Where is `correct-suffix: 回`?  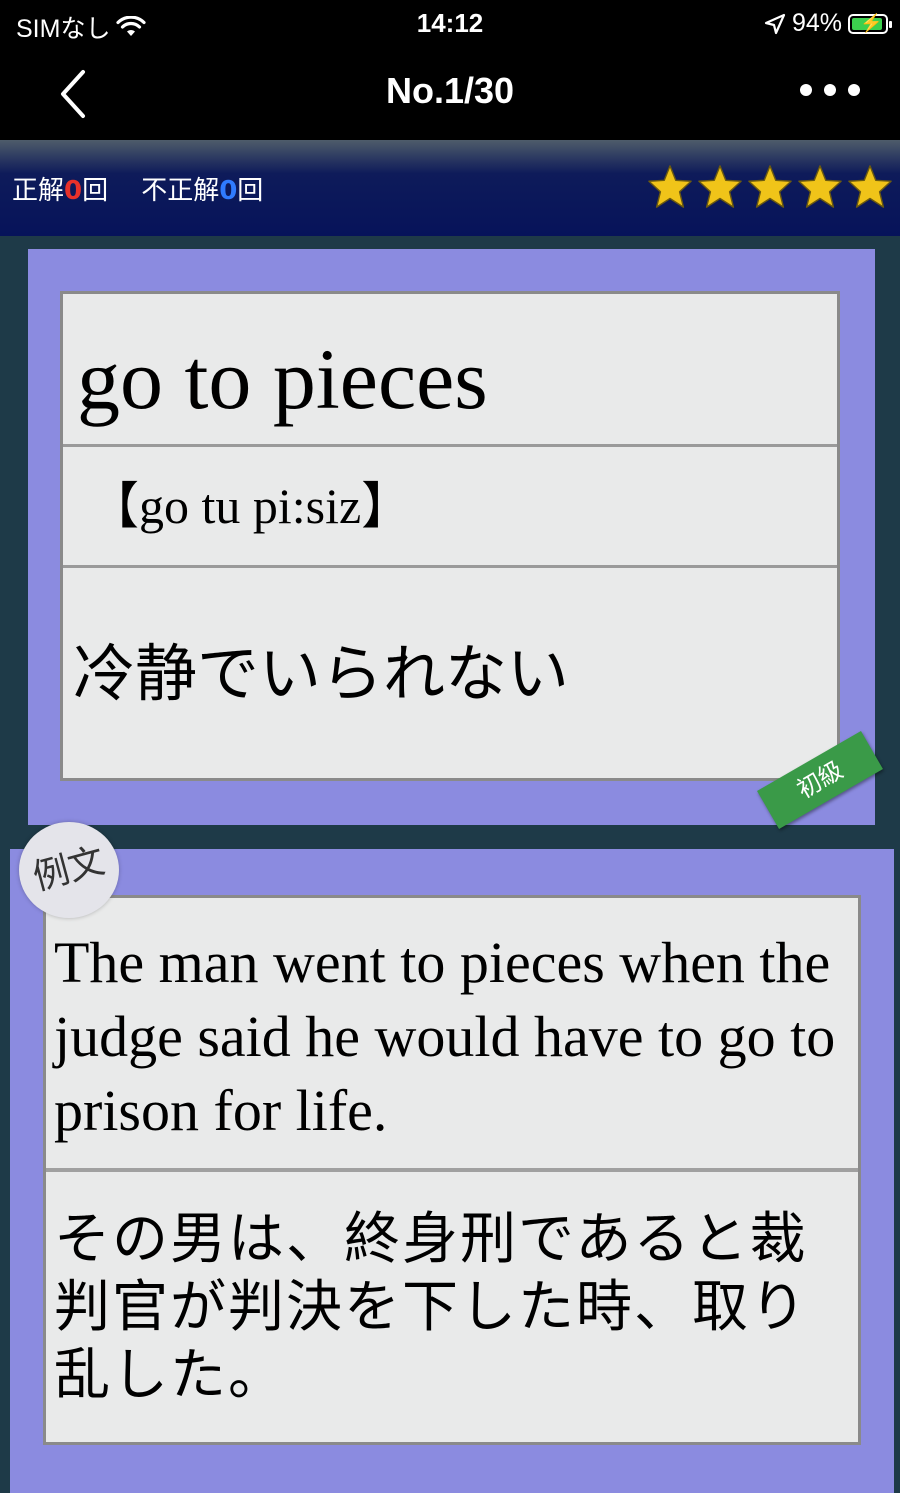
correct-suffix: 回 is located at coordinates (95, 191).